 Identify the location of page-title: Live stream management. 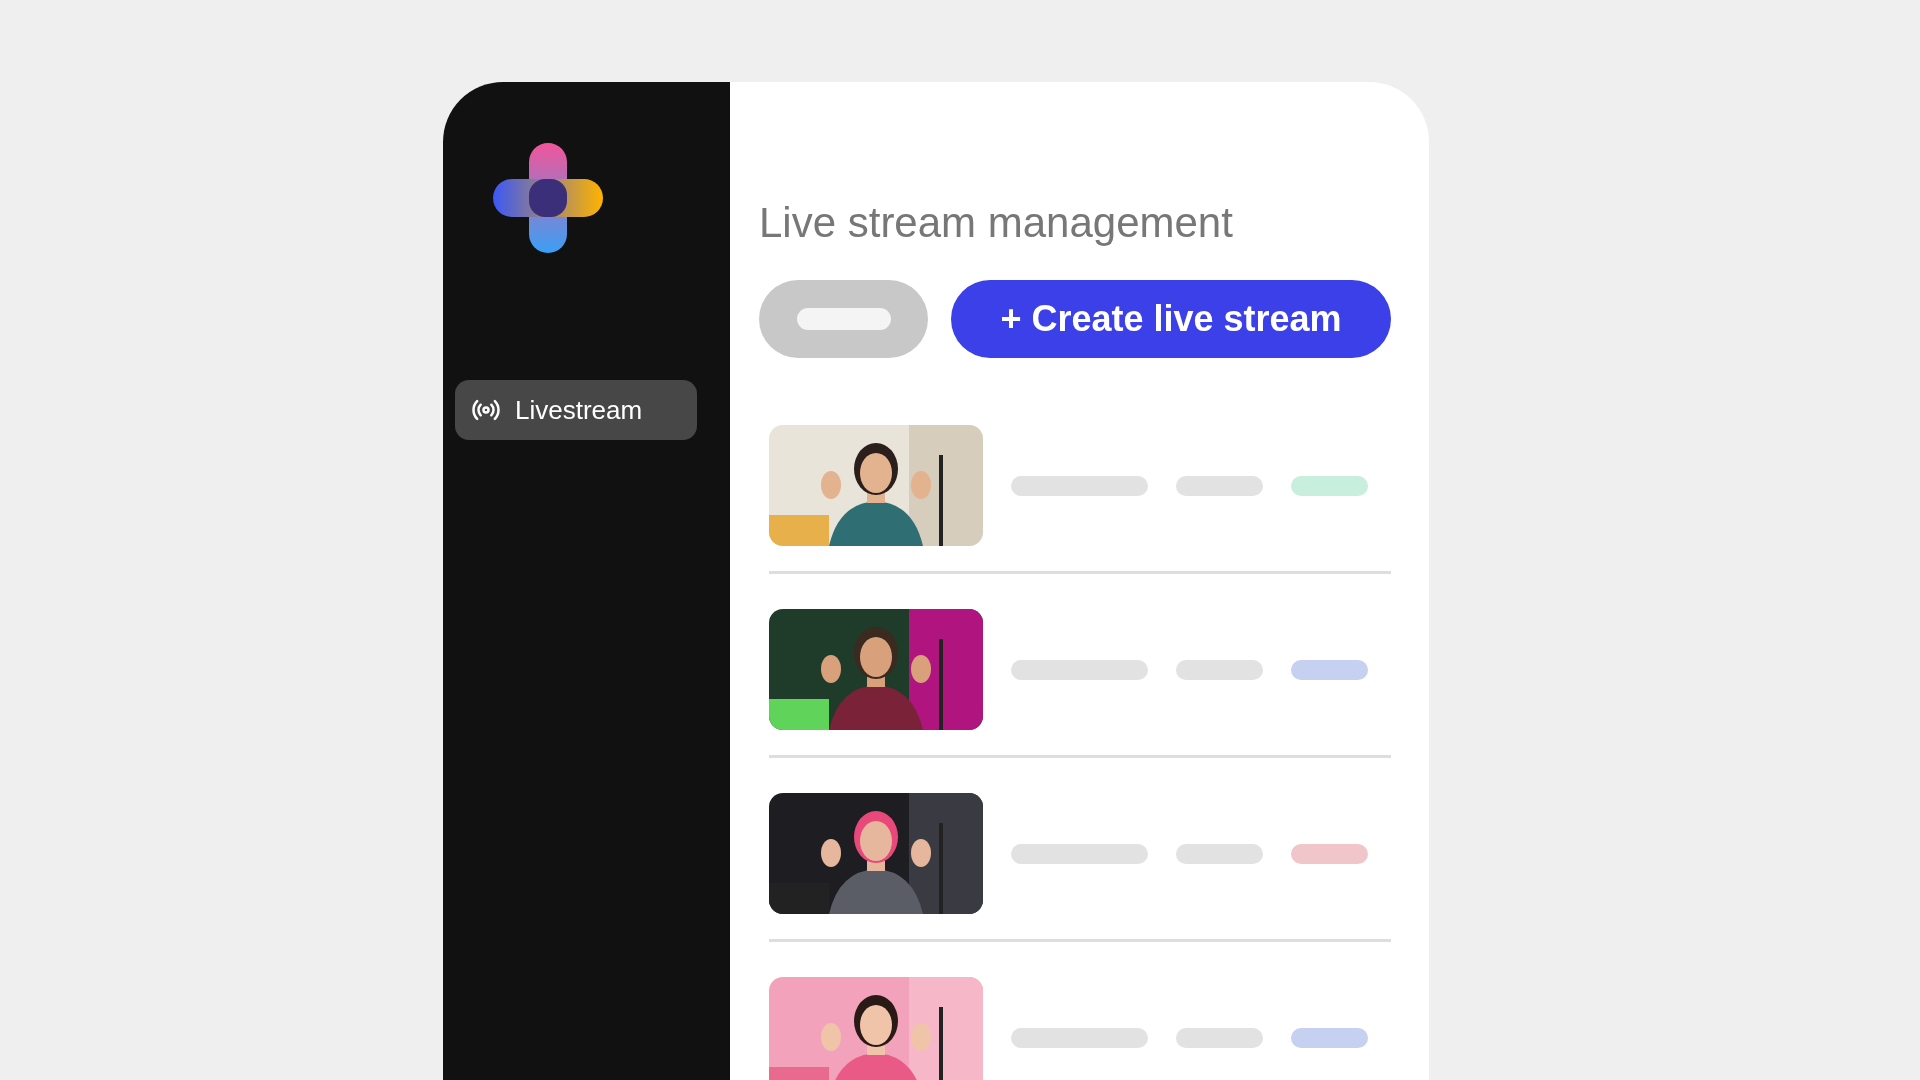
(996, 223).